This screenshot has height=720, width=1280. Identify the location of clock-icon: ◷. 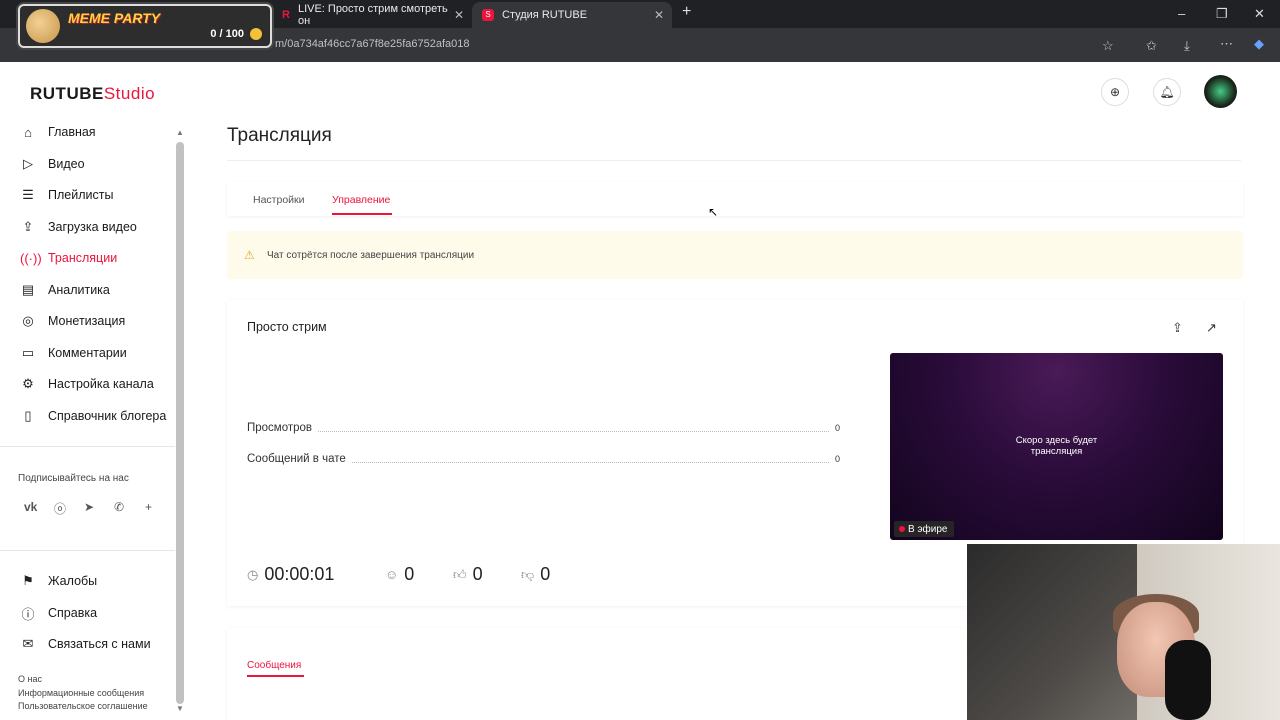
(253, 574).